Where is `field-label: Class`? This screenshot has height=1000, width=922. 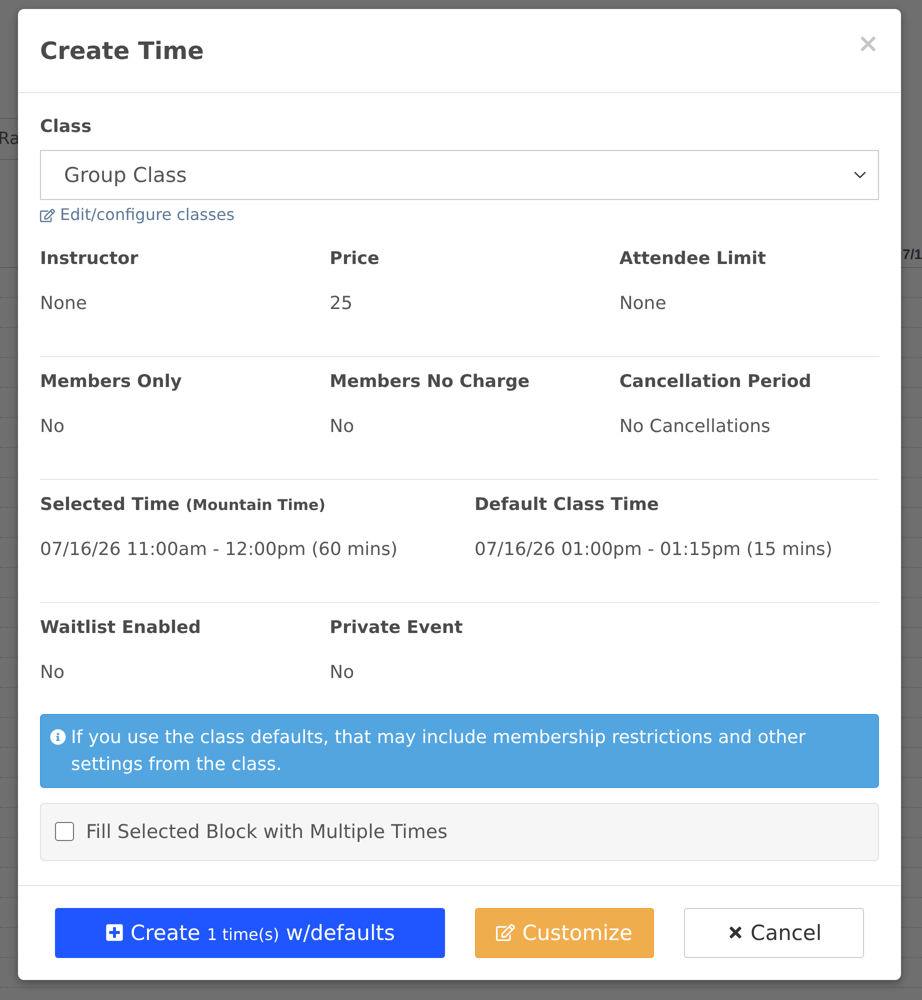 field-label: Class is located at coordinates (66, 127).